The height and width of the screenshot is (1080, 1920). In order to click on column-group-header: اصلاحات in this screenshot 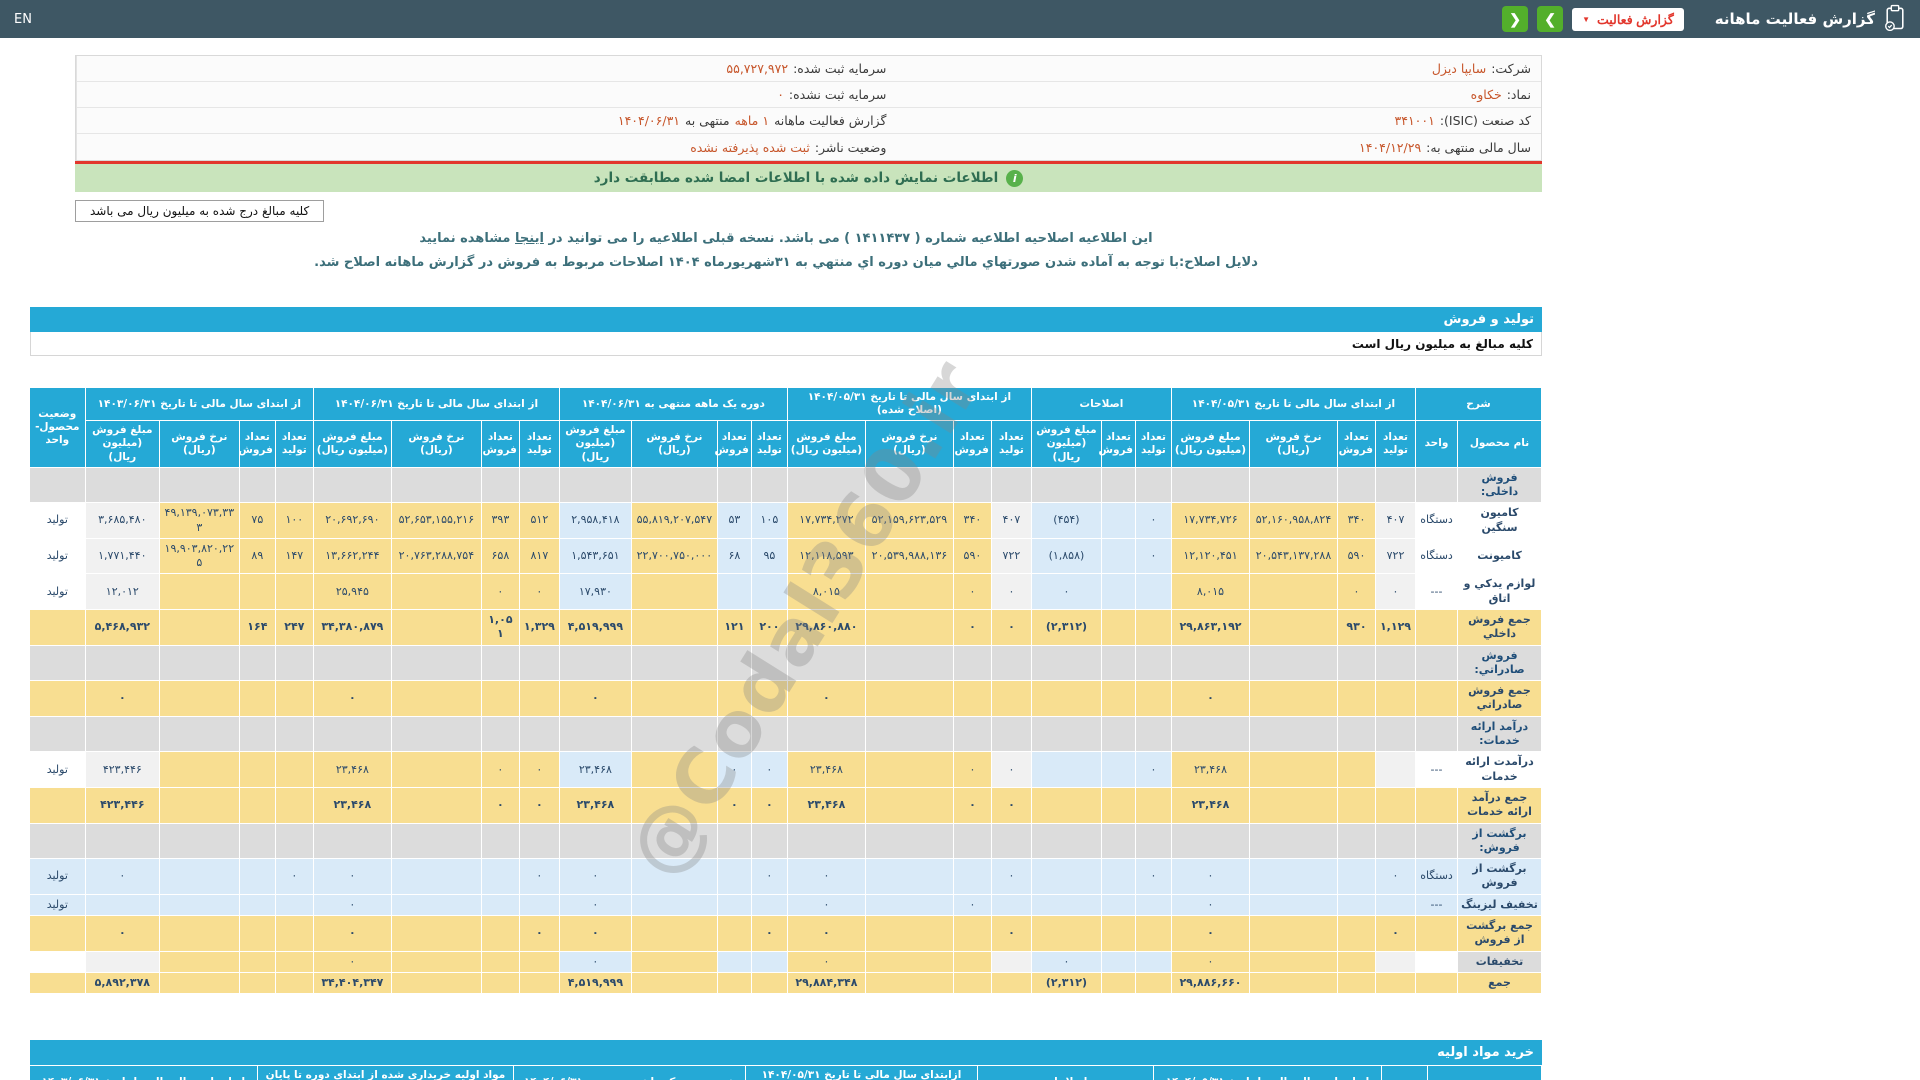, I will do `click(1065, 1072)`.